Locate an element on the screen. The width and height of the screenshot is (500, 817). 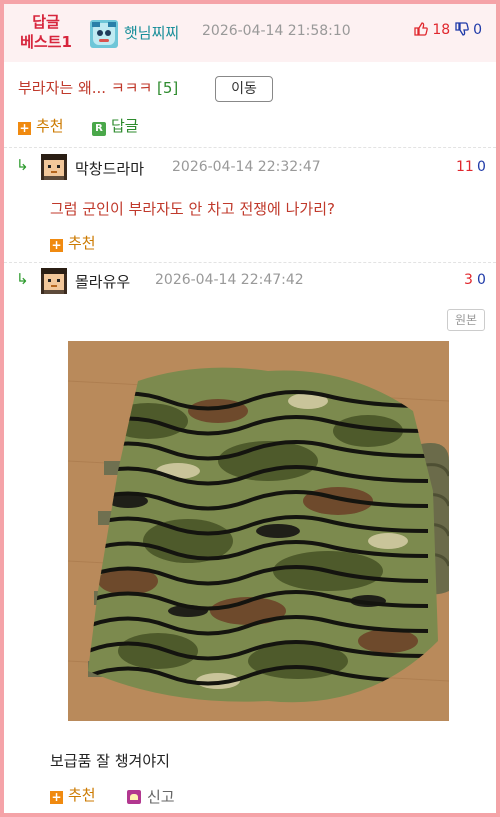
upvote-count: 18 is located at coordinates (441, 30).